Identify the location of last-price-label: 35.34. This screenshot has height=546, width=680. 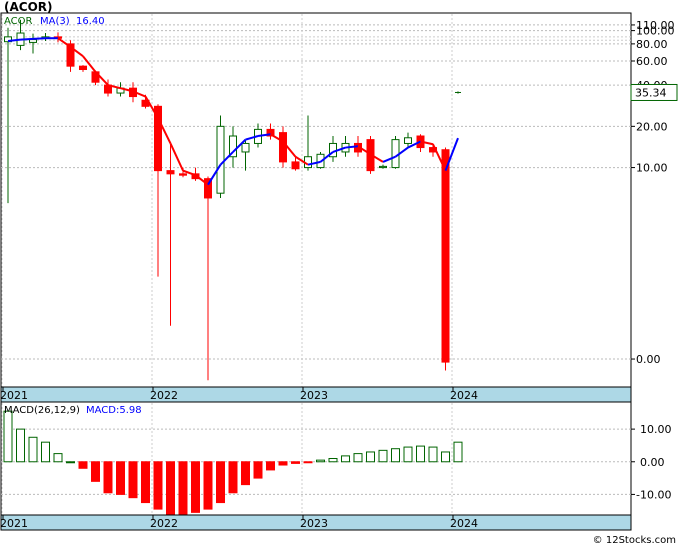
(651, 92).